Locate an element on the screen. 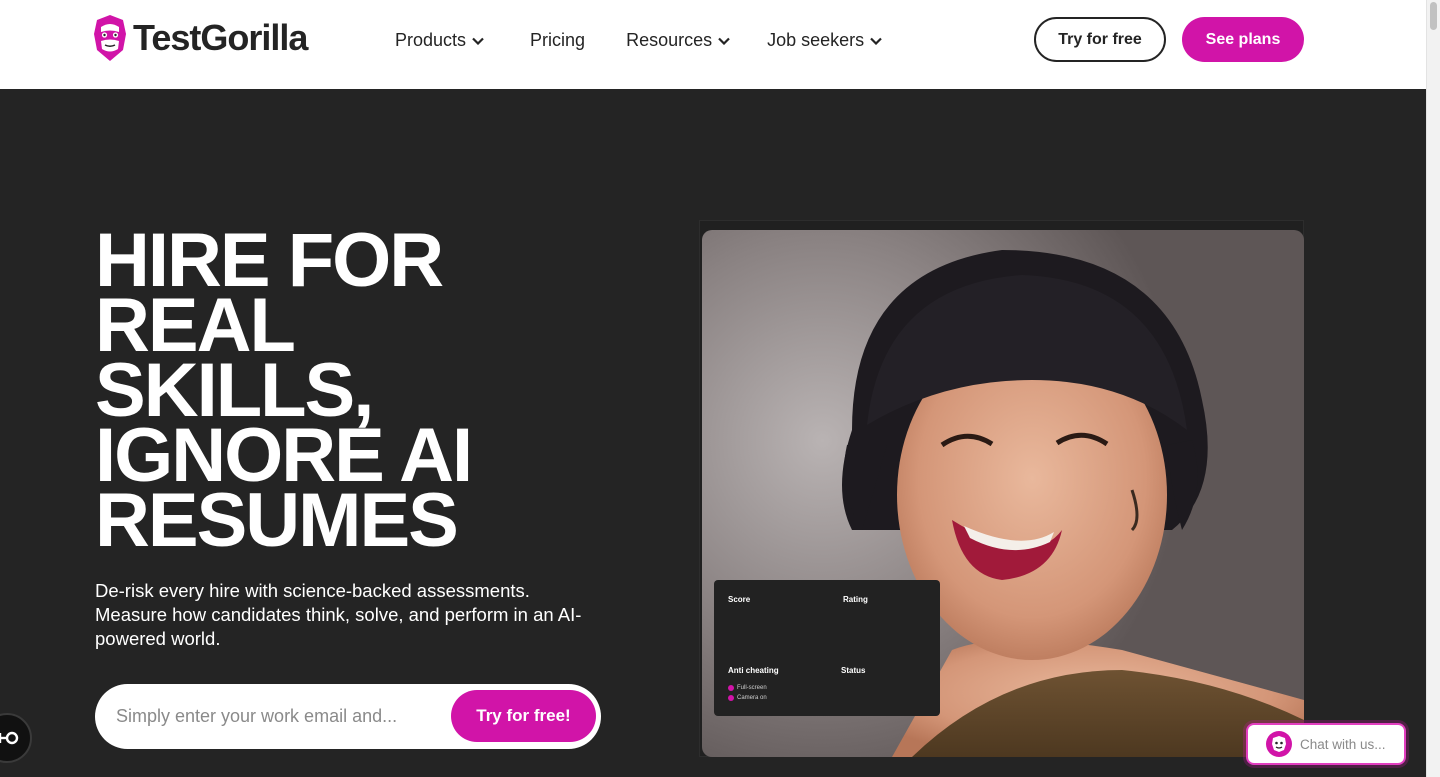 The image size is (1440, 777). hero-title: HIRE FOR REAL SKILLS, IGNORE AI RESUMES is located at coordinates (330, 393).